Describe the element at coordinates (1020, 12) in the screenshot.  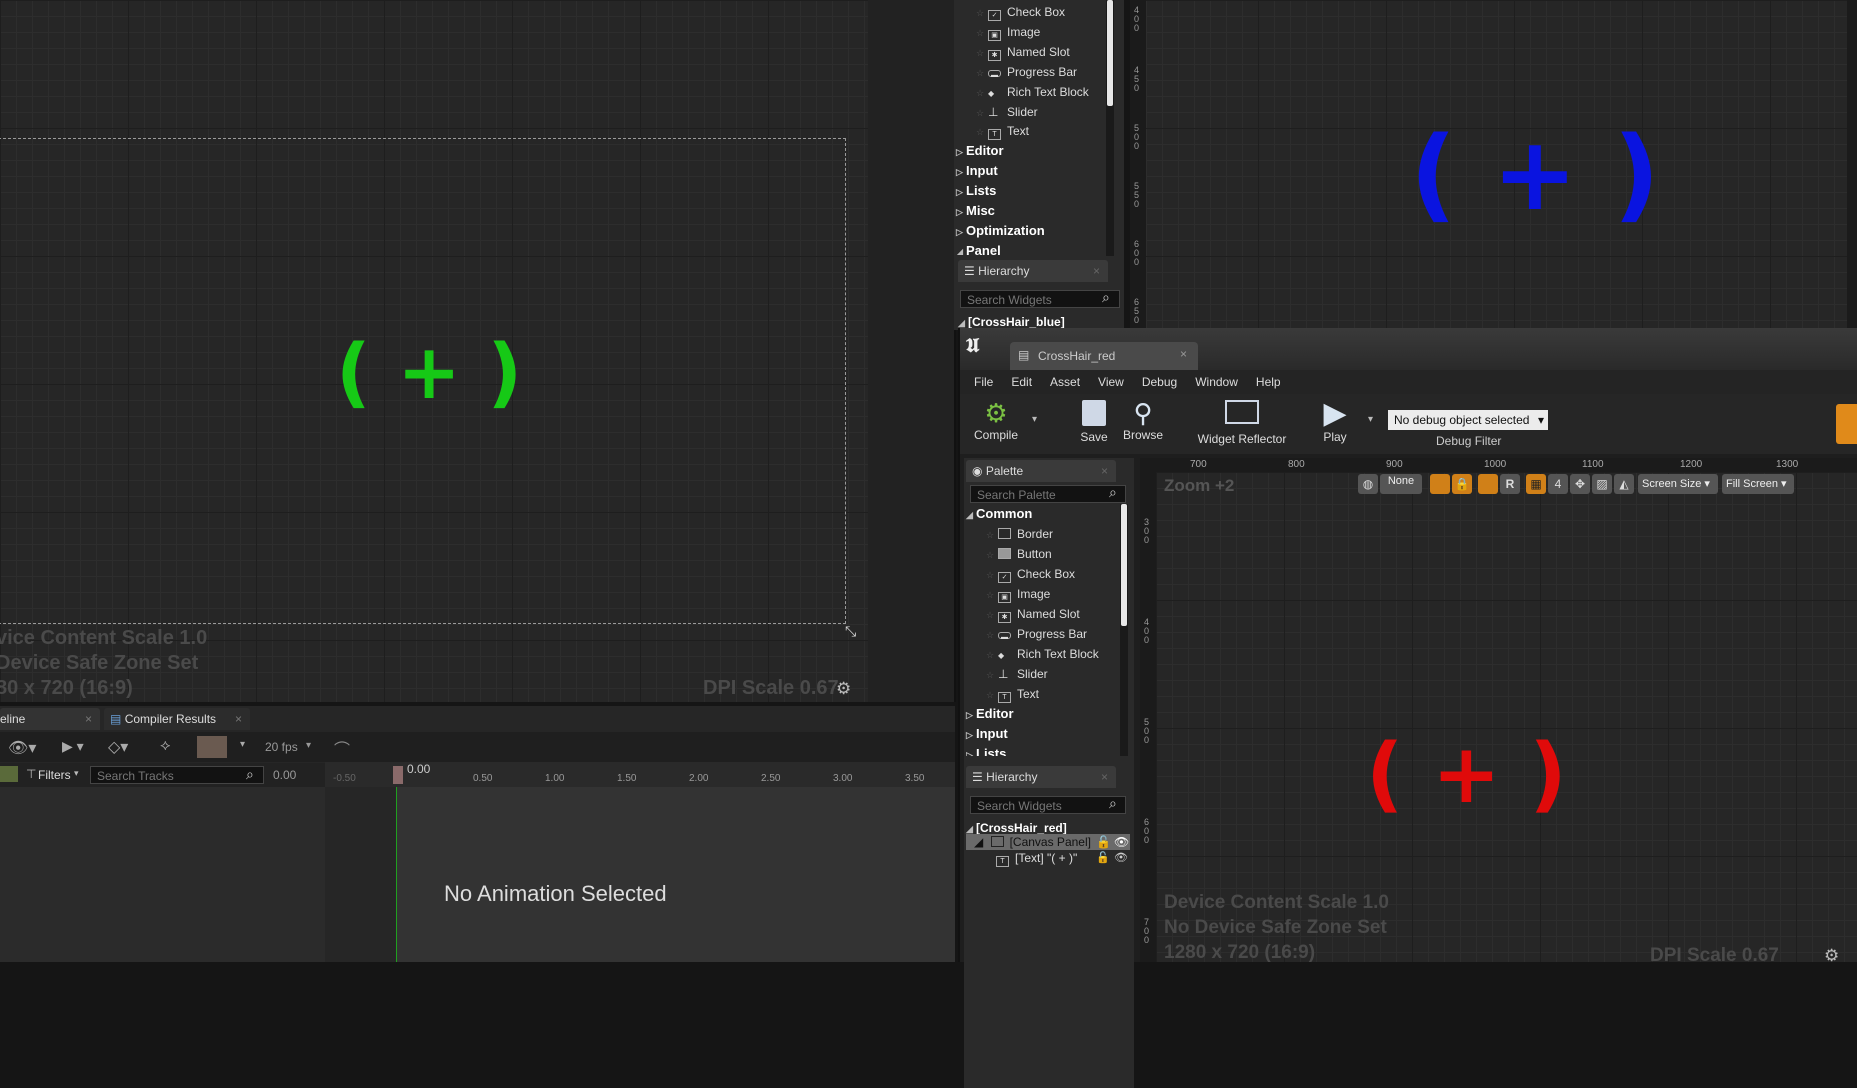
I see `palette-item-check-box: ☆ ✓ Check Box` at that location.